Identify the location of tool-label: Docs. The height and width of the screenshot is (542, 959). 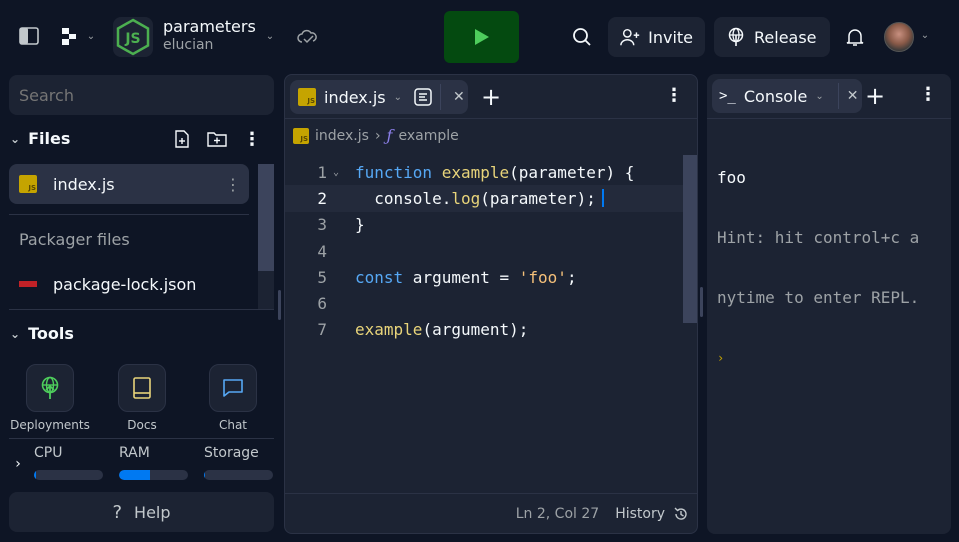
(142, 425).